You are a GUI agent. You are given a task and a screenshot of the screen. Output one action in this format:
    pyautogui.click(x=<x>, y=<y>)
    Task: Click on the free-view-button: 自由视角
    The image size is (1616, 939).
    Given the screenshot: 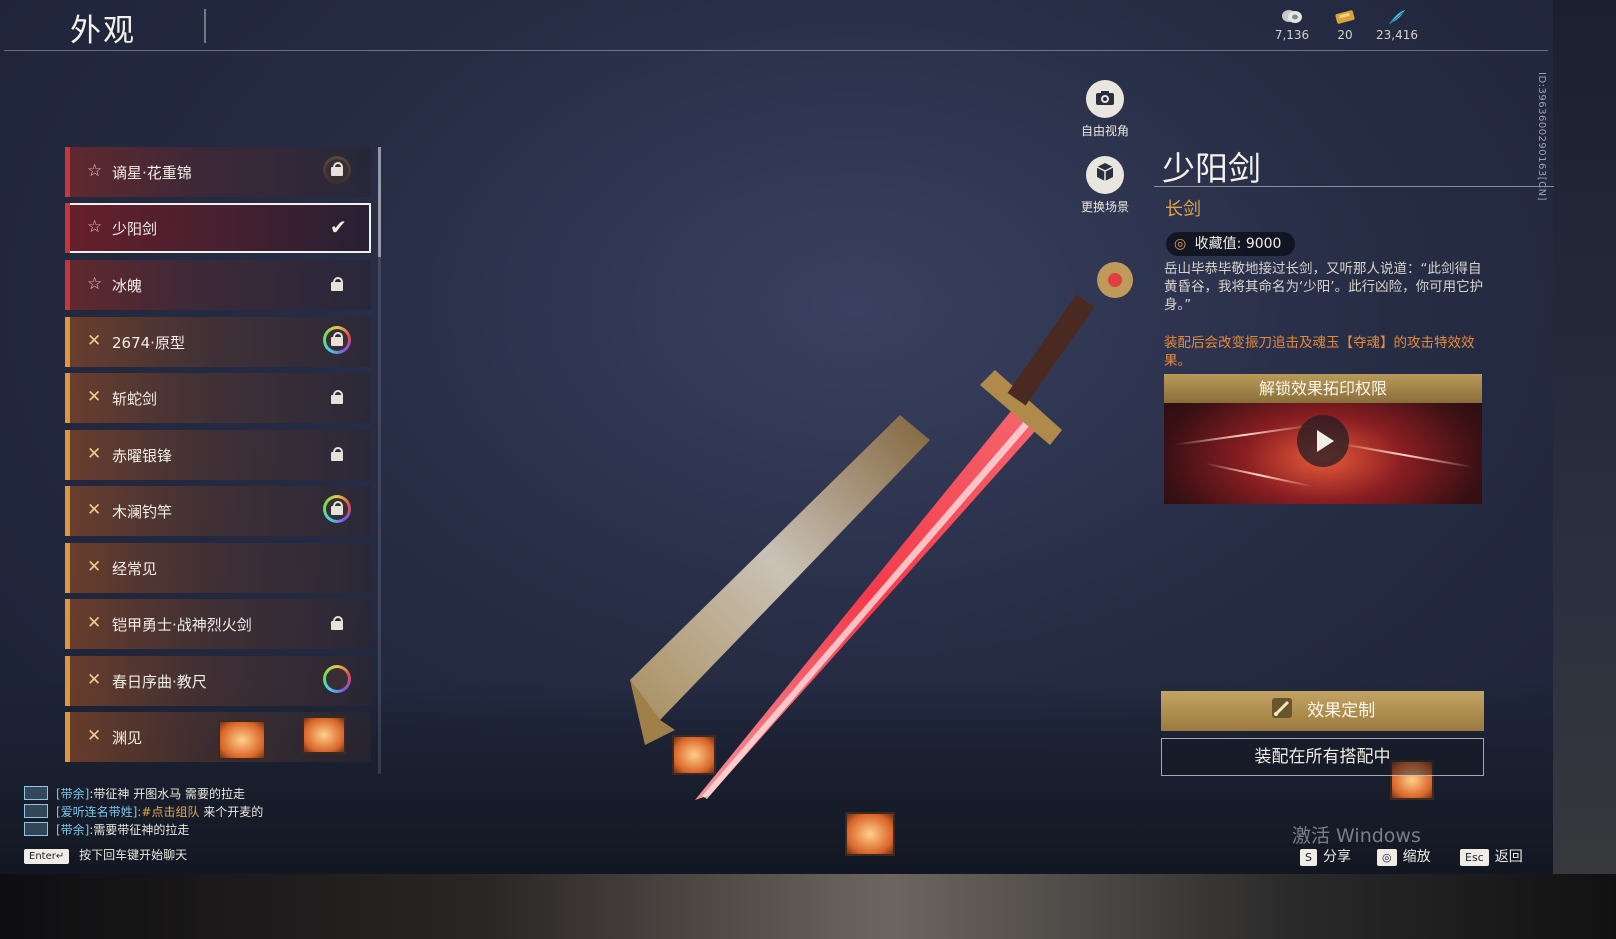 What is the action you would take?
    pyautogui.click(x=1105, y=109)
    